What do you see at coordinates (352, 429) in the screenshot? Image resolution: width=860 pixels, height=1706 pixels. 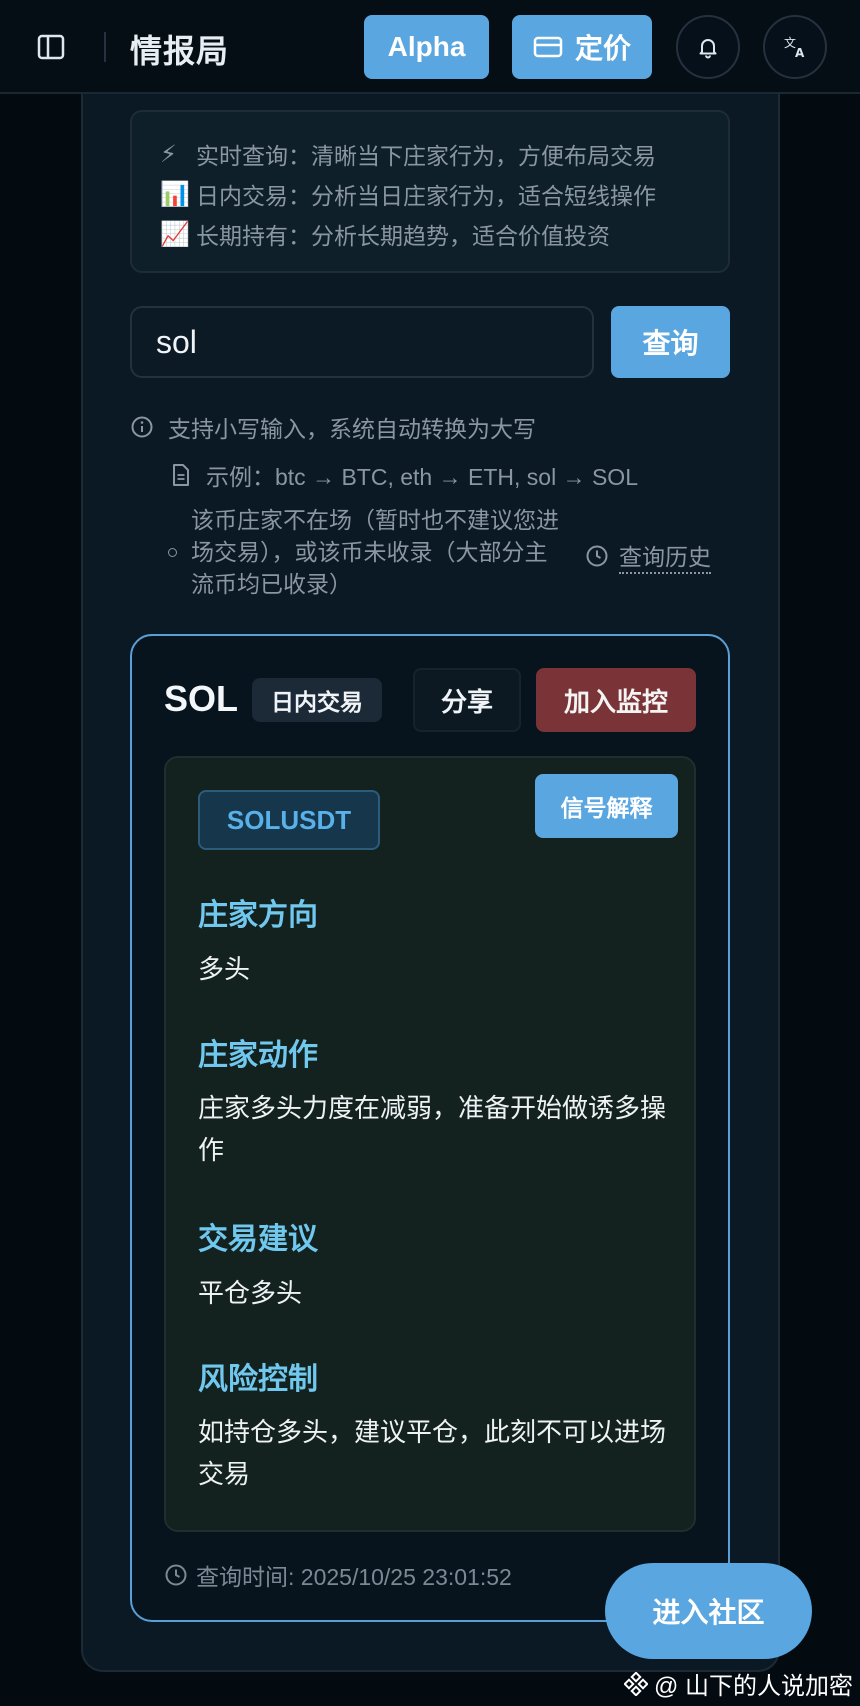 I see `lowercase-hint-text: 支持小写输入，系统自动转换为大写` at bounding box center [352, 429].